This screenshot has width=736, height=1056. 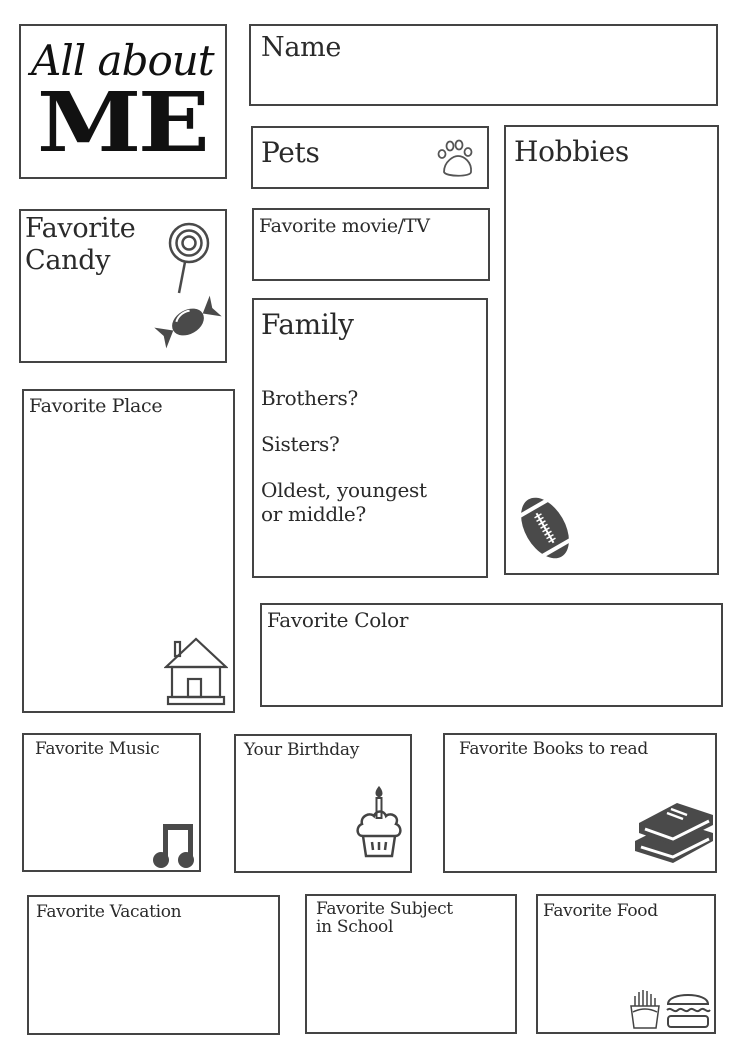 What do you see at coordinates (96, 406) in the screenshot?
I see `favorite-place-label: Favorite Place` at bounding box center [96, 406].